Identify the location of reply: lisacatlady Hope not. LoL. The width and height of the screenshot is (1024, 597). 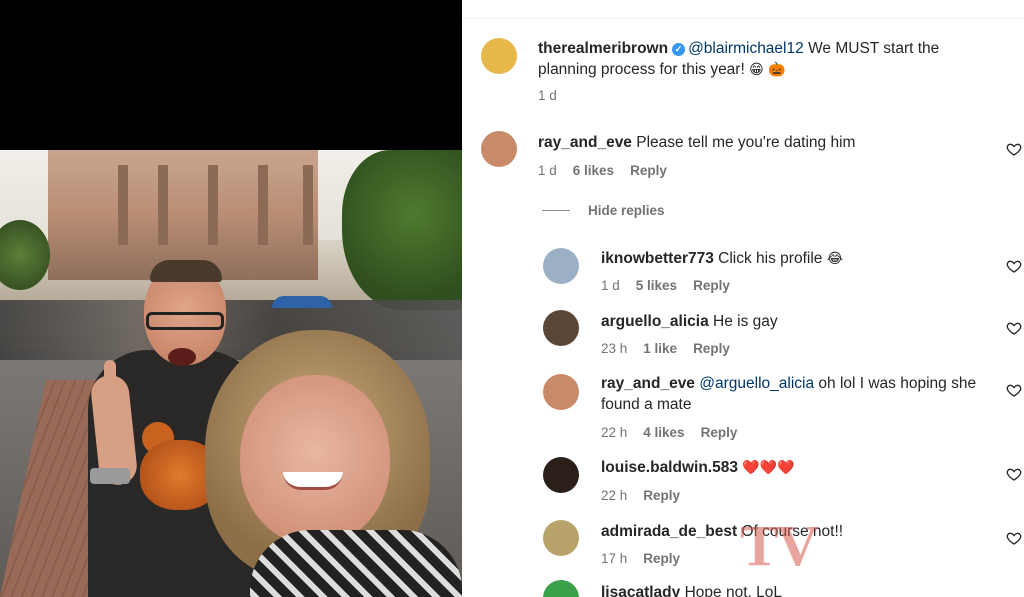
(743, 586).